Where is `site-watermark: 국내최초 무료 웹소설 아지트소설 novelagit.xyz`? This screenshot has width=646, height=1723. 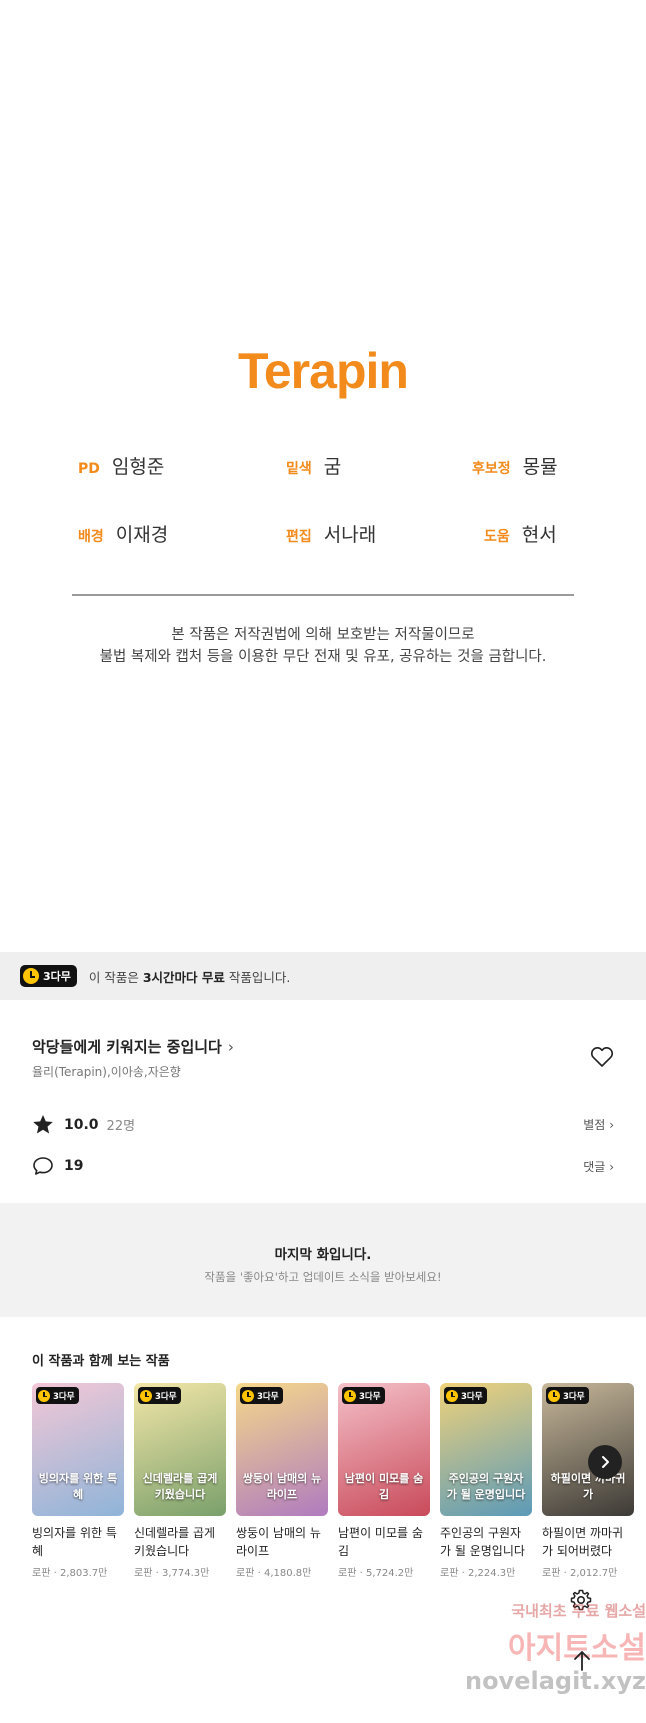 site-watermark: 국내최초 무료 웹소설 아지트소설 novelagit.xyz is located at coordinates (543, 1647).